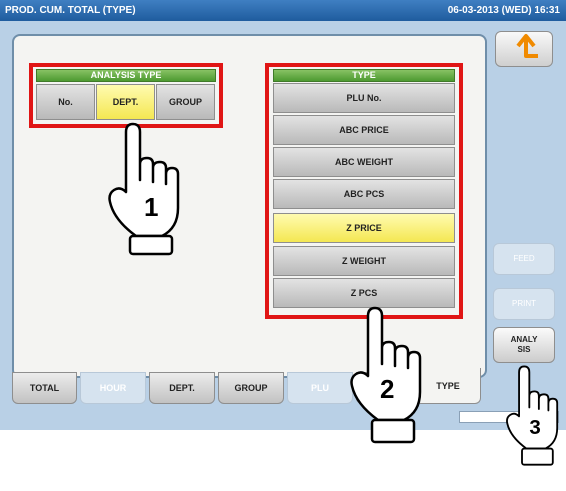 This screenshot has height=491, width=566. I want to click on back-button, so click(524, 49).